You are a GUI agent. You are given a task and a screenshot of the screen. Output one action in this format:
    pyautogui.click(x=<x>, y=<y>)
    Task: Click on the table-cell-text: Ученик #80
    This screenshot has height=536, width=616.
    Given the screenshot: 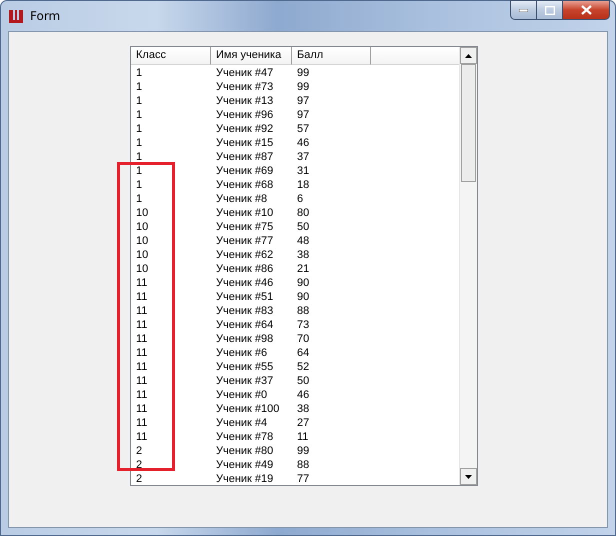 What is the action you would take?
    pyautogui.click(x=244, y=451)
    